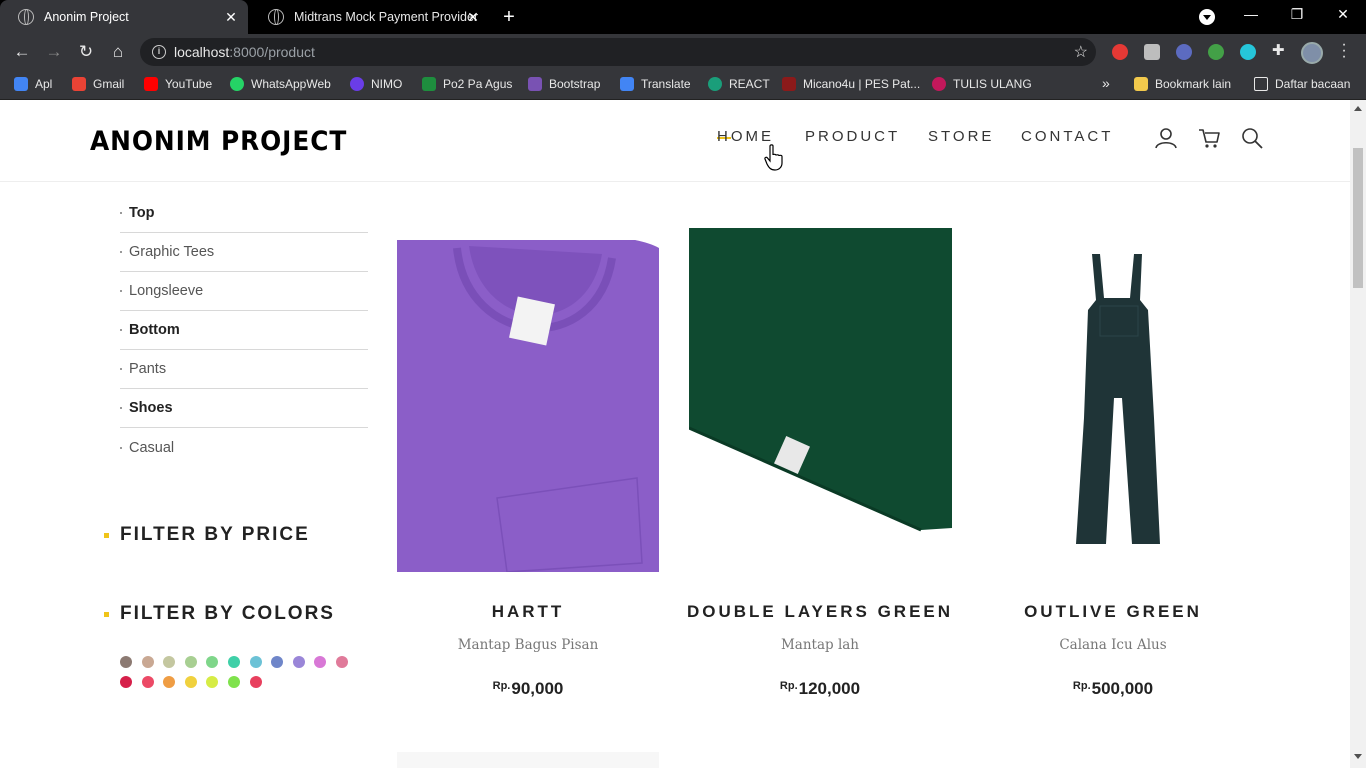 This screenshot has height=768, width=1366. Describe the element at coordinates (655, 84) in the screenshot. I see `bookmark-translate: Translate` at that location.